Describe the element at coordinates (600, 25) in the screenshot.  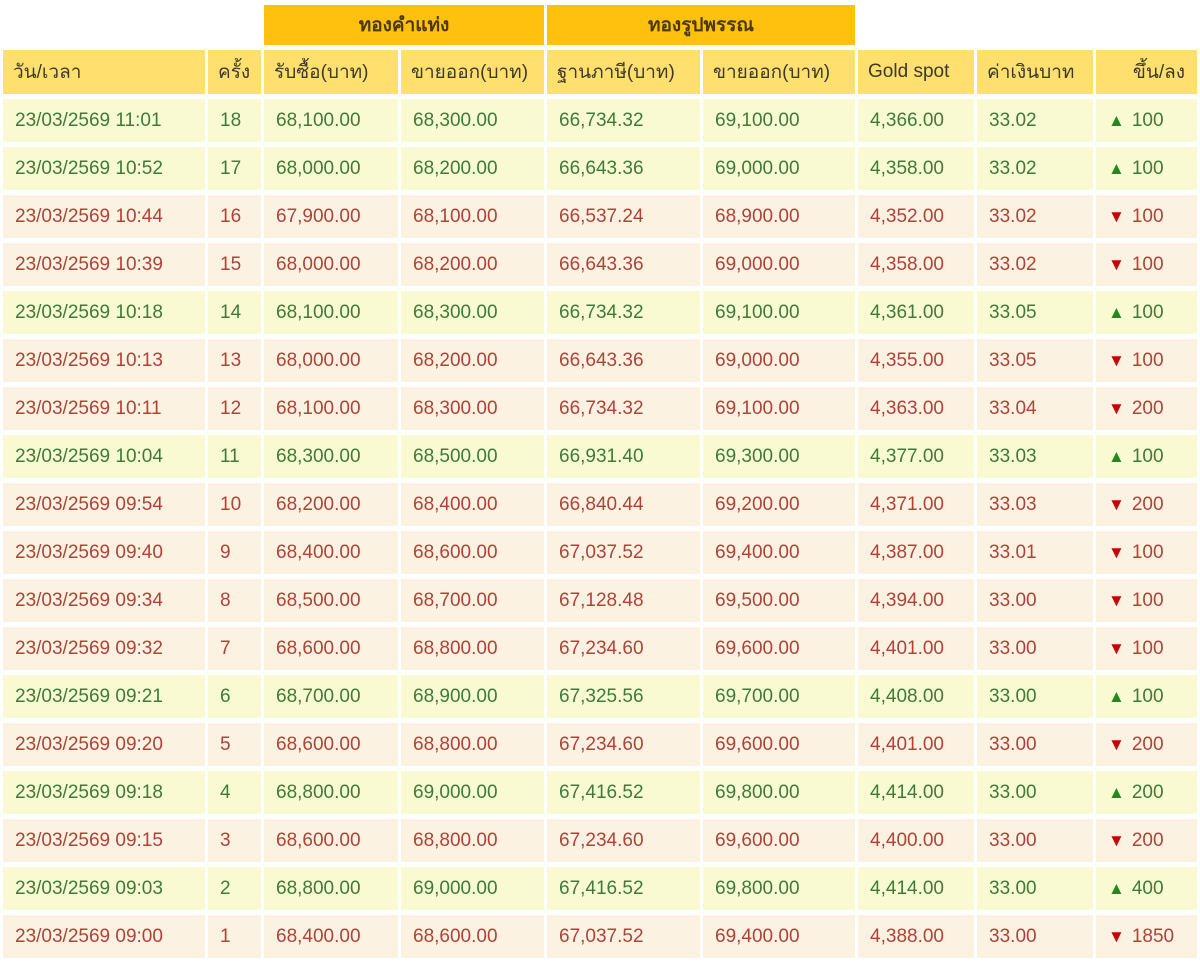
I see `group-header-row: ทองคำแท่ง ทองรูปพรรณ` at that location.